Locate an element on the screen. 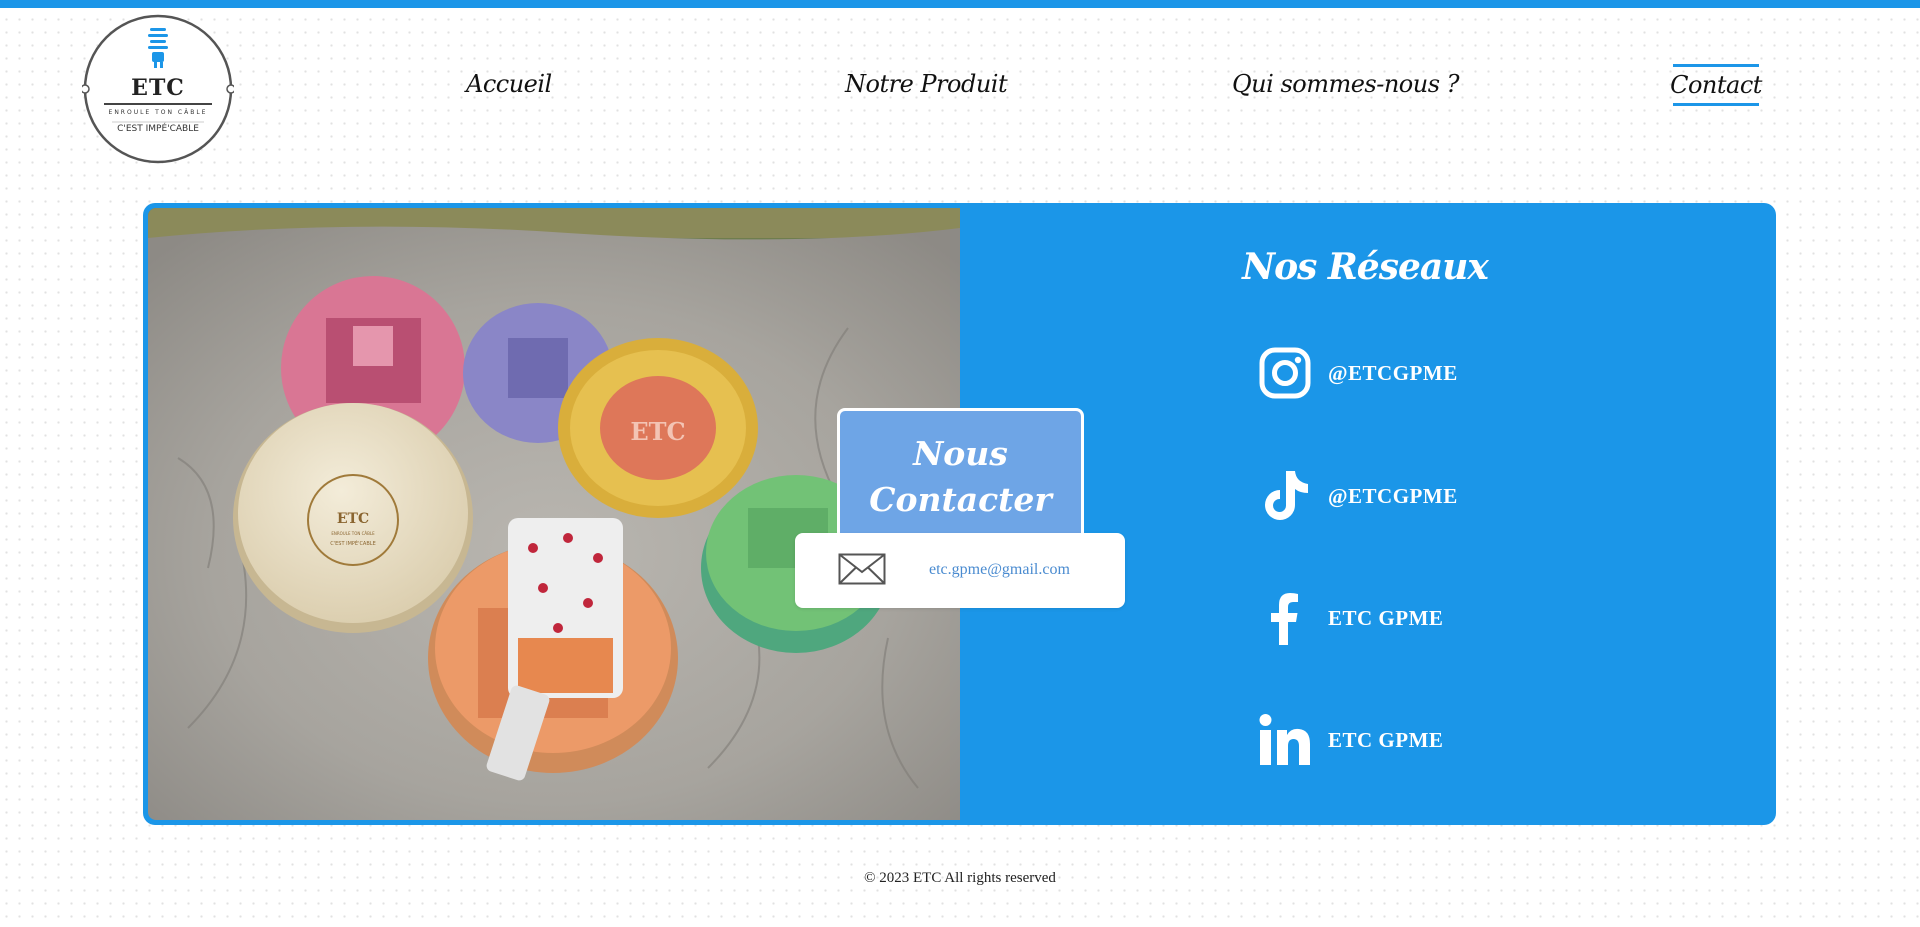  social-instagram: @ETCGPME is located at coordinates (1358, 373).